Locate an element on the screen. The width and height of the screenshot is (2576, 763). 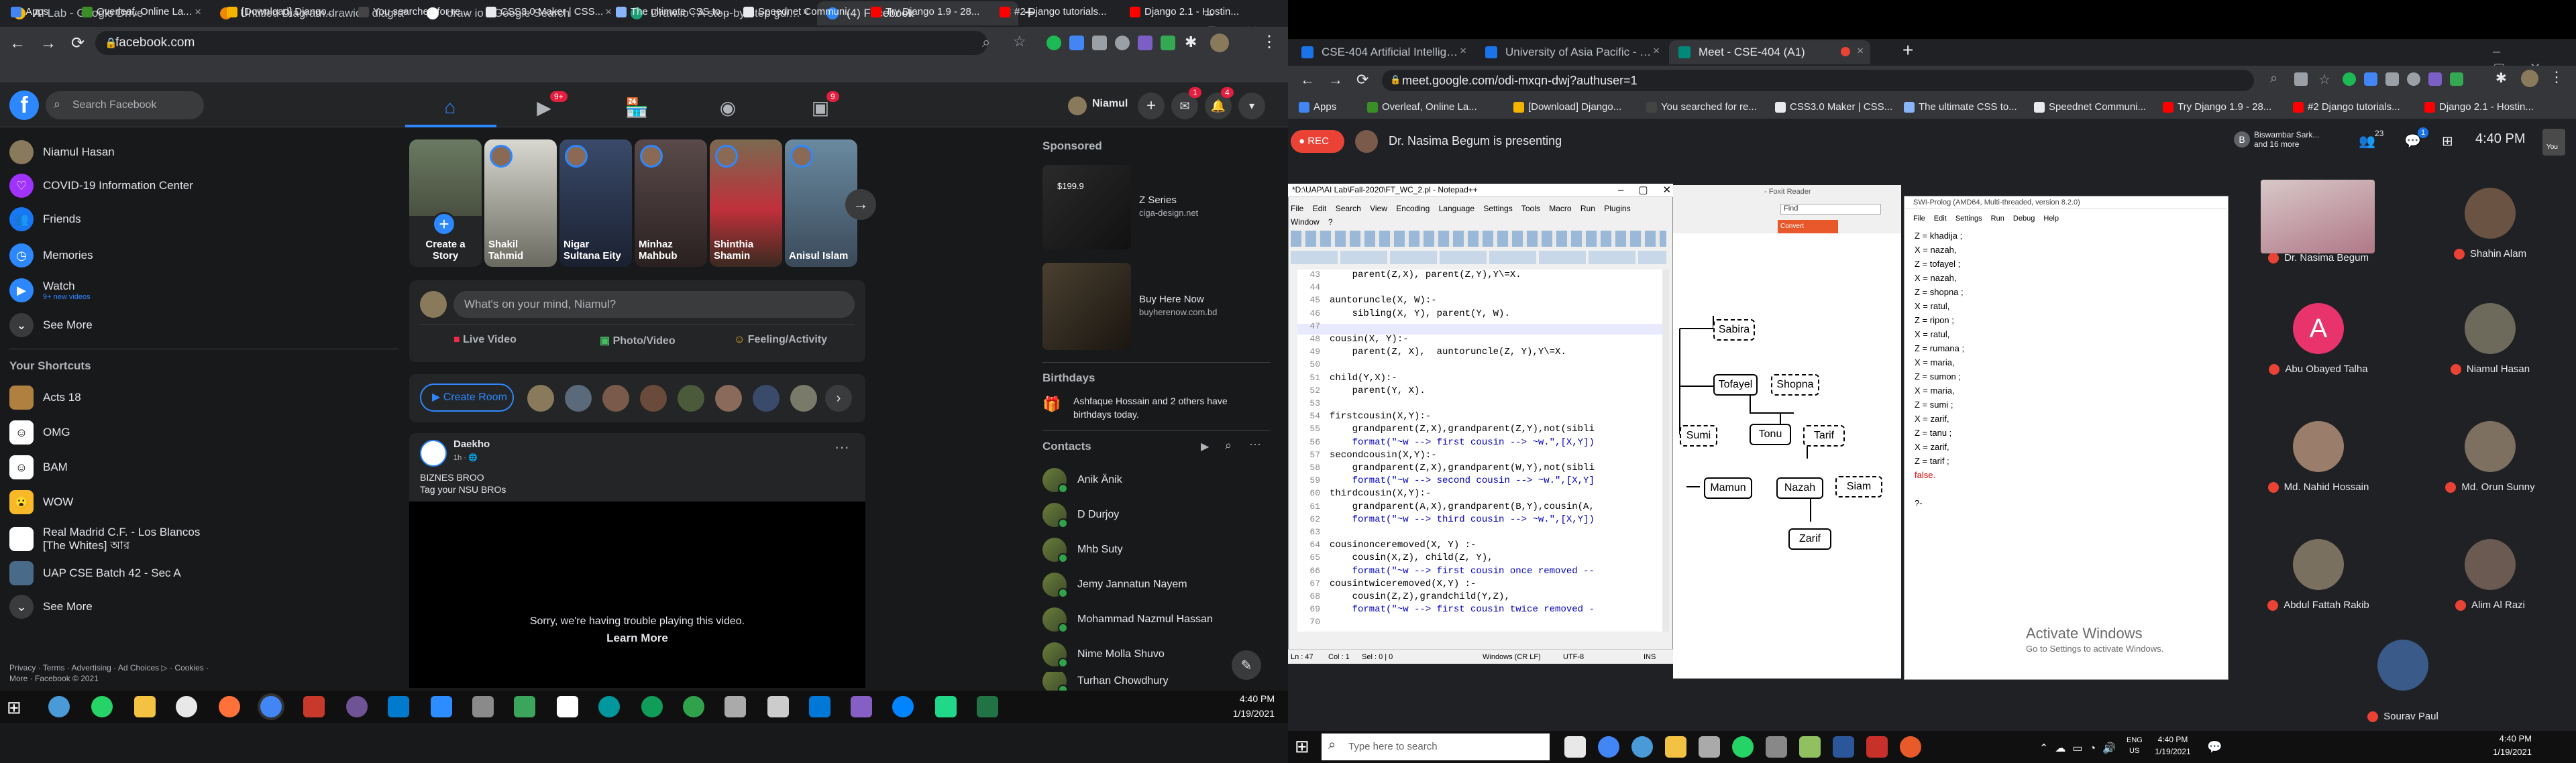
participant-tile: Niamul Hasan is located at coordinates (2489, 350).